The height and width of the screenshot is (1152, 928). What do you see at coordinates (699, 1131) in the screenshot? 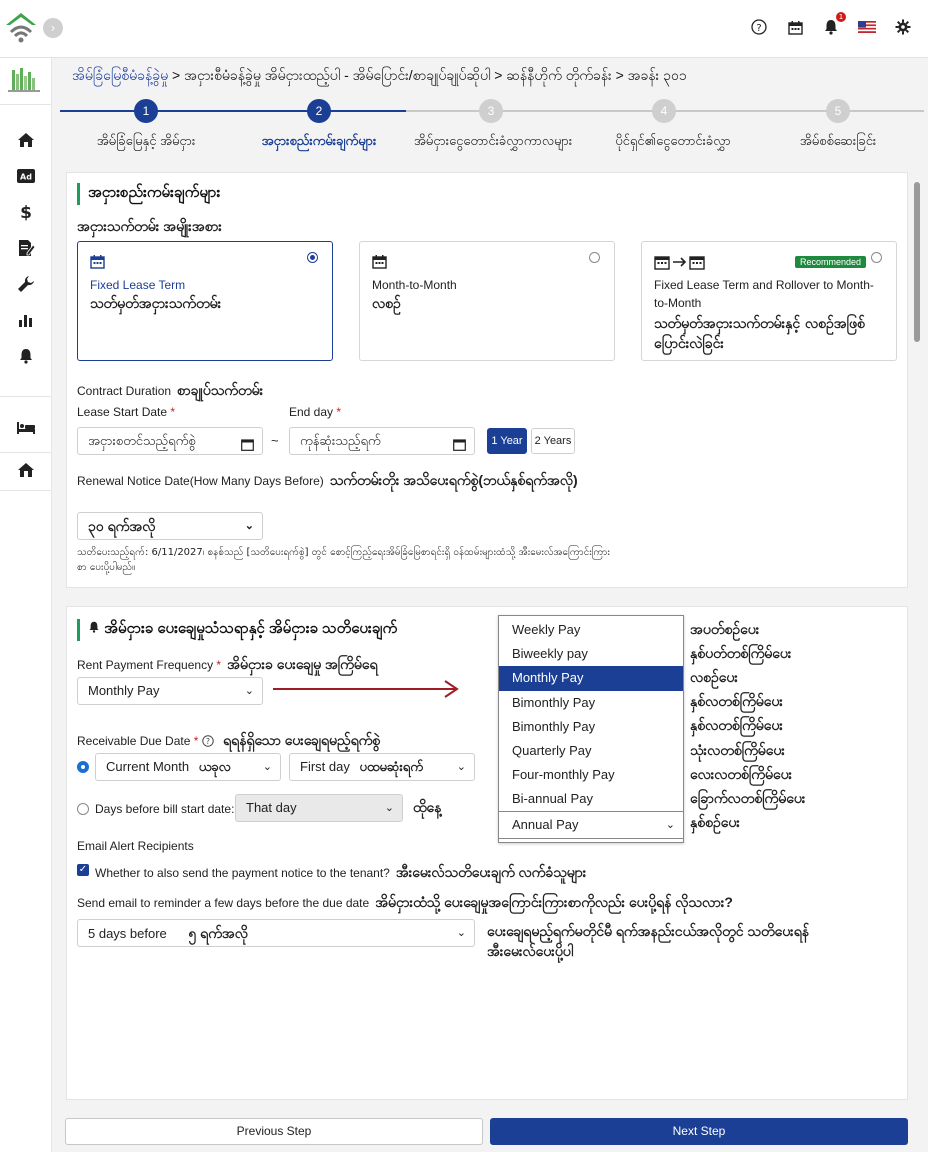
I see `next-step-button: Next Step` at bounding box center [699, 1131].